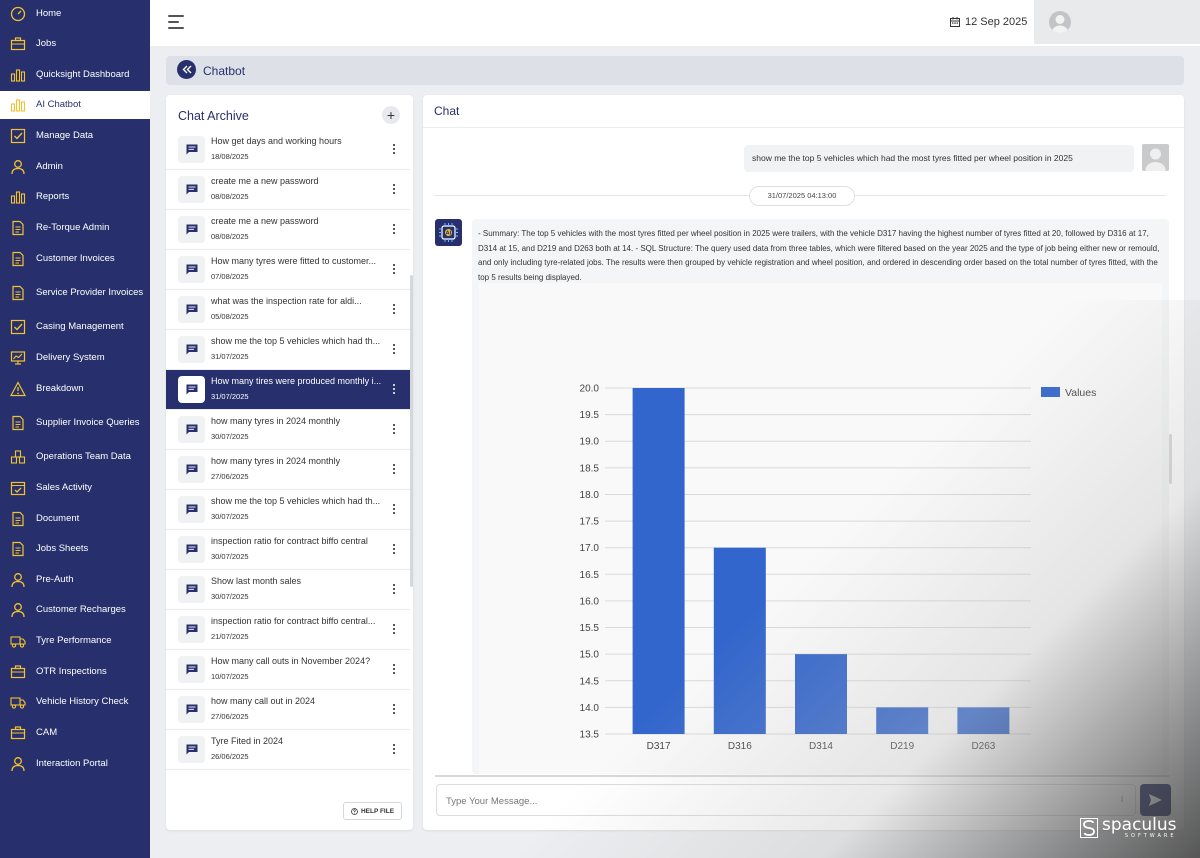 Image resolution: width=1200 pixels, height=858 pixels. I want to click on sidebar-item-delivery-system: Delivery System, so click(75, 358).